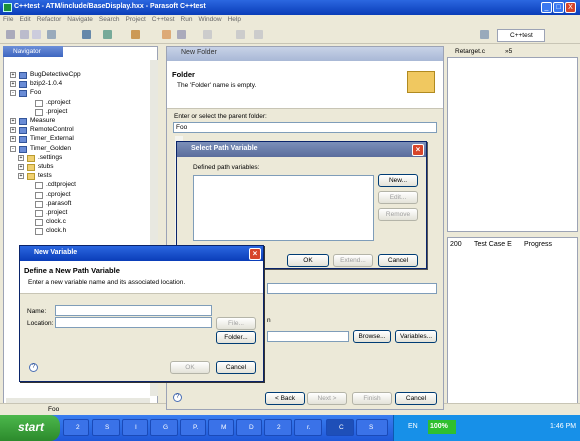 The image size is (580, 441). I want to click on toolbar, so click(290, 35).